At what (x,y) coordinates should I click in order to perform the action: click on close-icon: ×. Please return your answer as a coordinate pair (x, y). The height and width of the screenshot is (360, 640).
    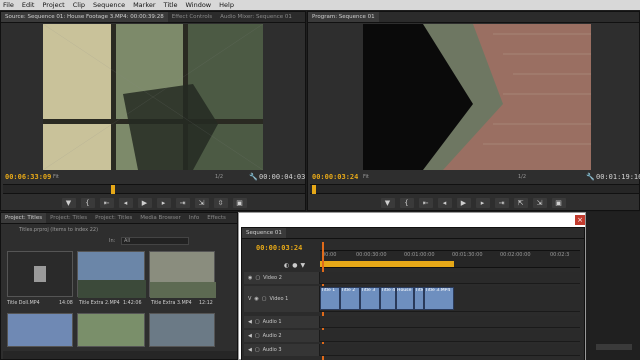
    Looking at the image, I should click on (580, 220).